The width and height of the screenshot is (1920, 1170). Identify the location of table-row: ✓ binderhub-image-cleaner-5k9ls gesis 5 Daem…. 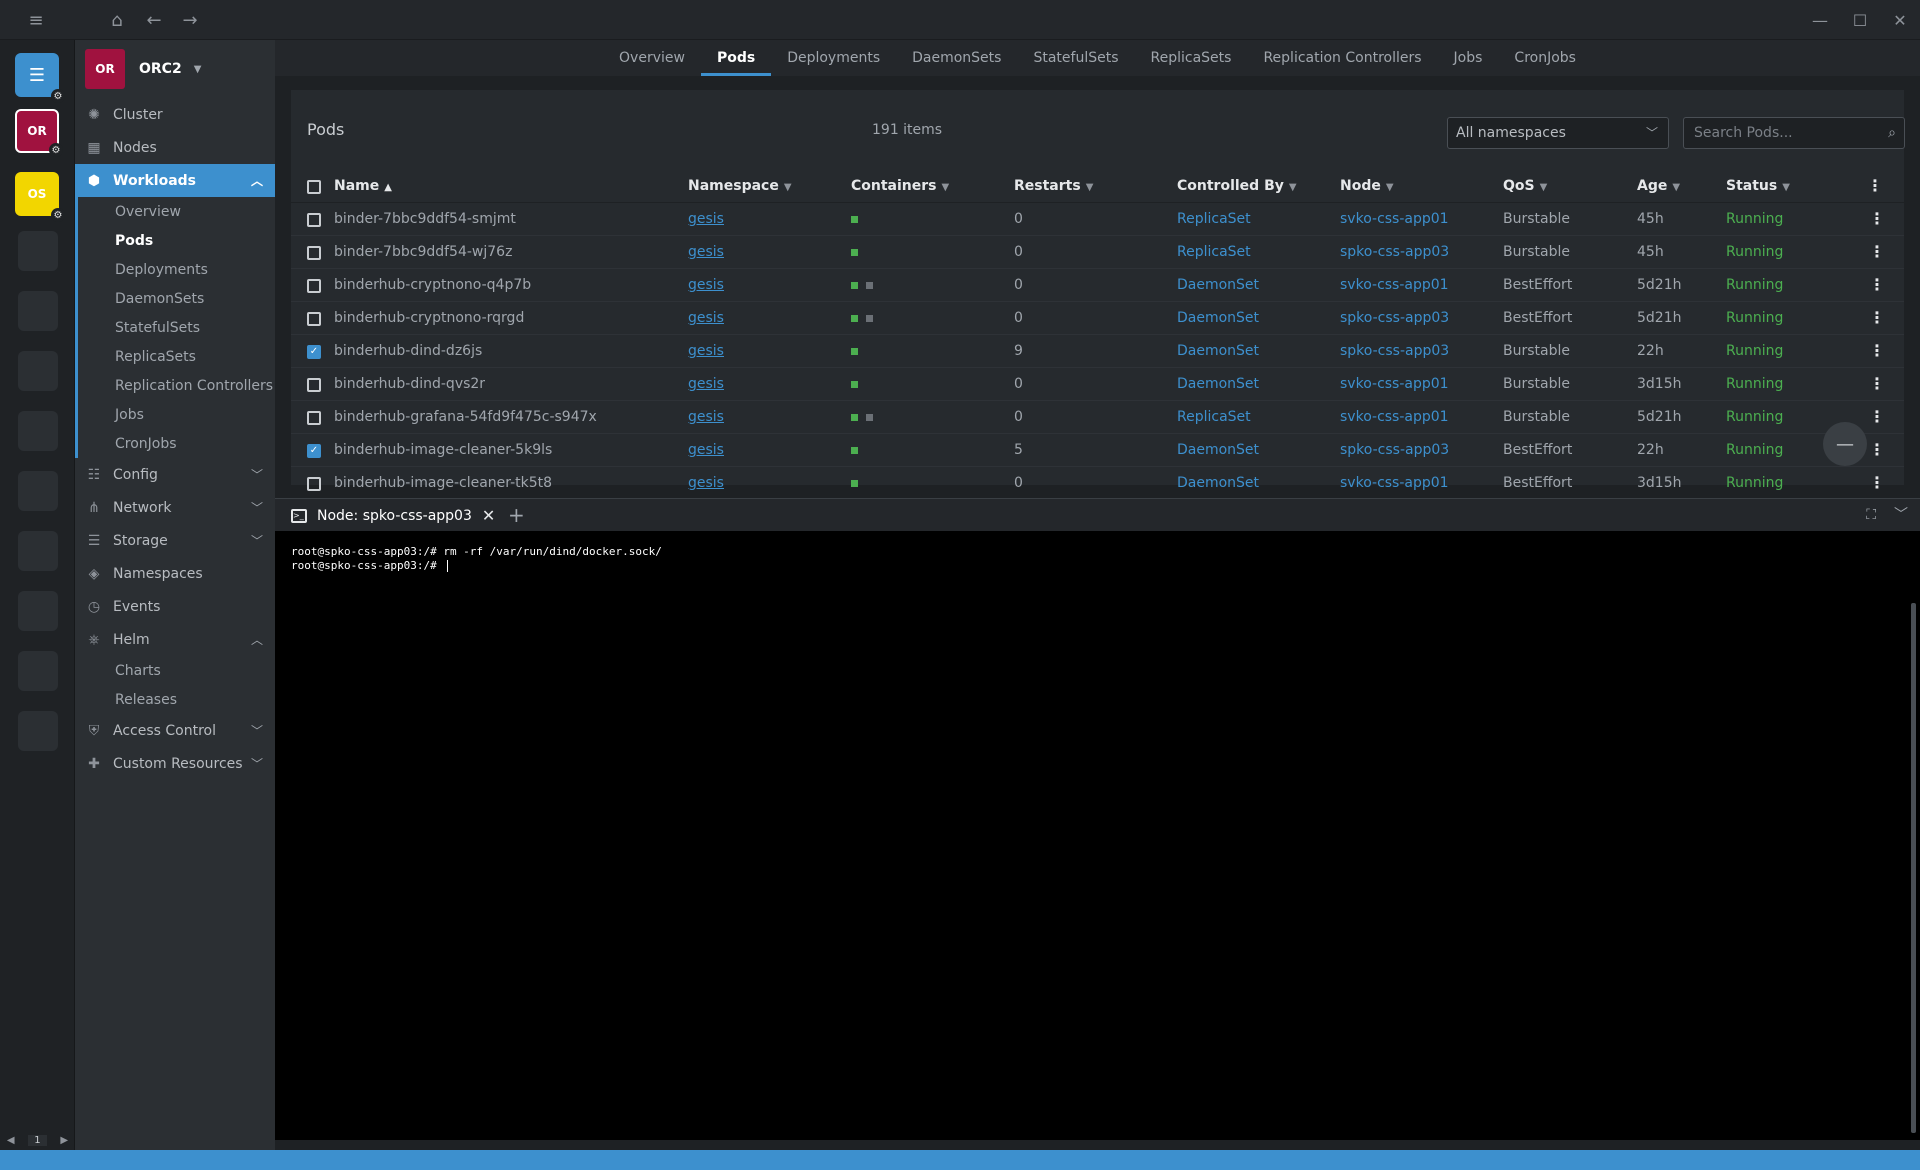
(1097, 450).